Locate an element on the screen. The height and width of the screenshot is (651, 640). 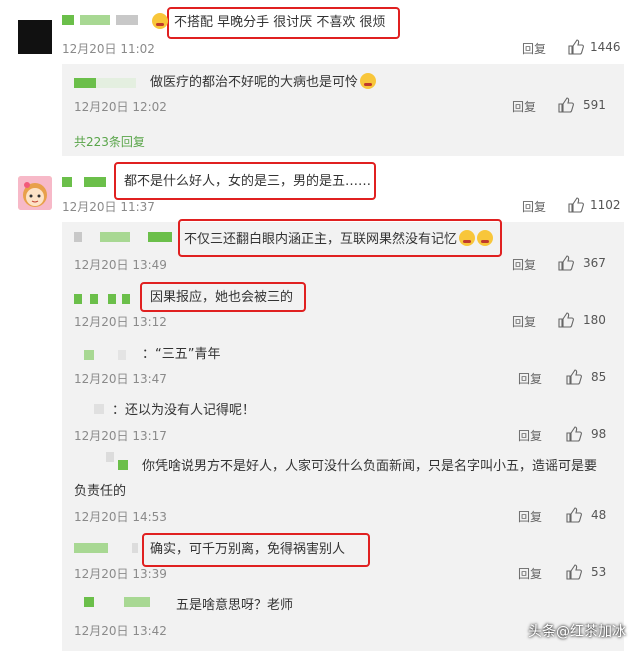
like-count: 98 is located at coordinates (599, 434).